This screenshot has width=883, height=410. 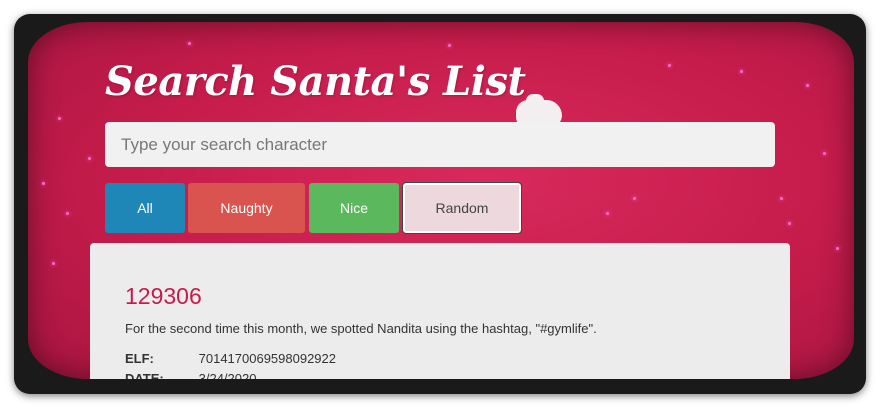 What do you see at coordinates (163, 296) in the screenshot?
I see `result-id: 129306` at bounding box center [163, 296].